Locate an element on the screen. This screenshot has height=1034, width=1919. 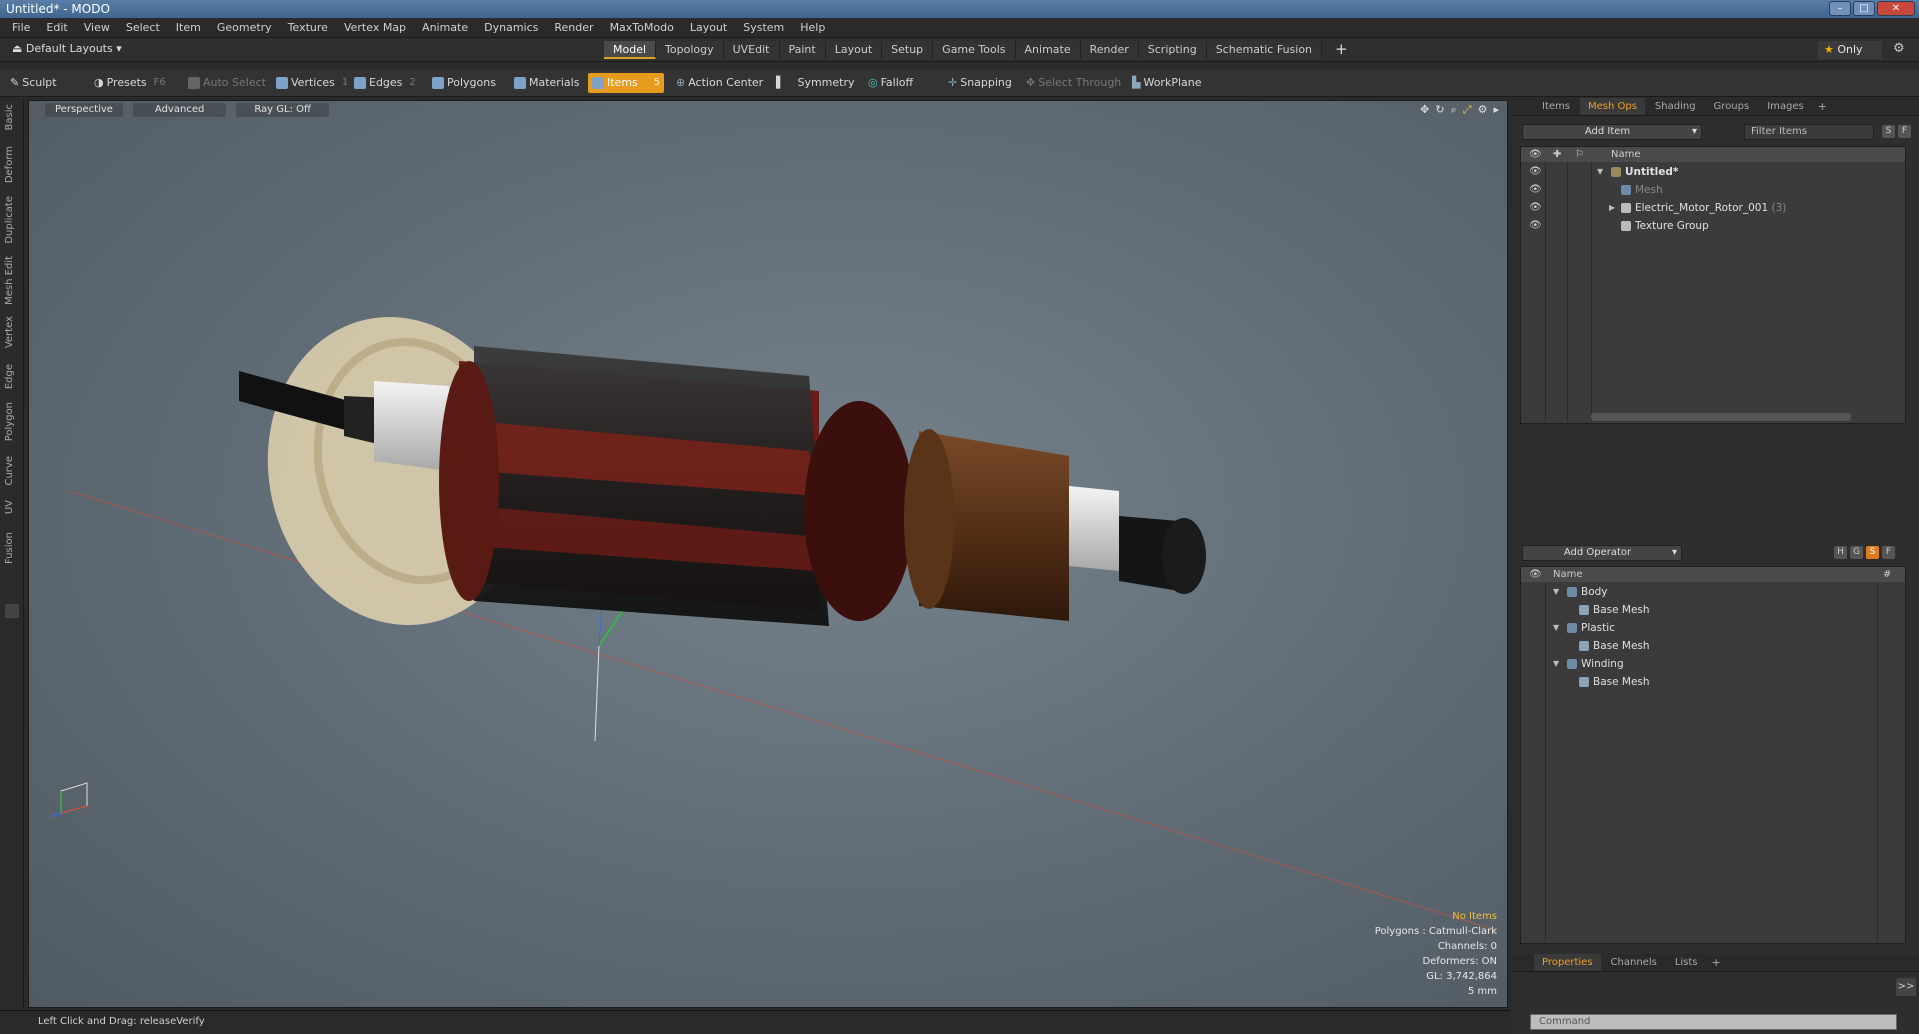
lefttab-edge: Edge is located at coordinates (9, 376).